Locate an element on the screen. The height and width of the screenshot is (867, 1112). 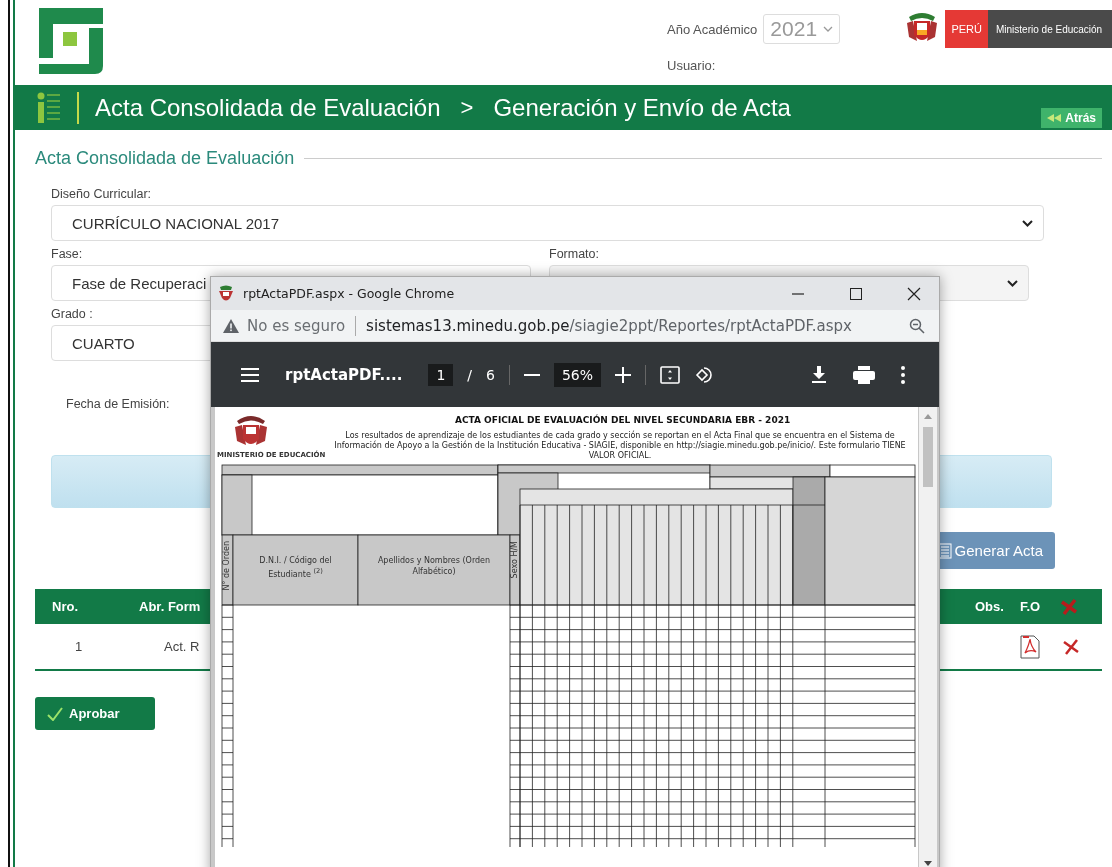
column-header: Abr. Form is located at coordinates (170, 606).